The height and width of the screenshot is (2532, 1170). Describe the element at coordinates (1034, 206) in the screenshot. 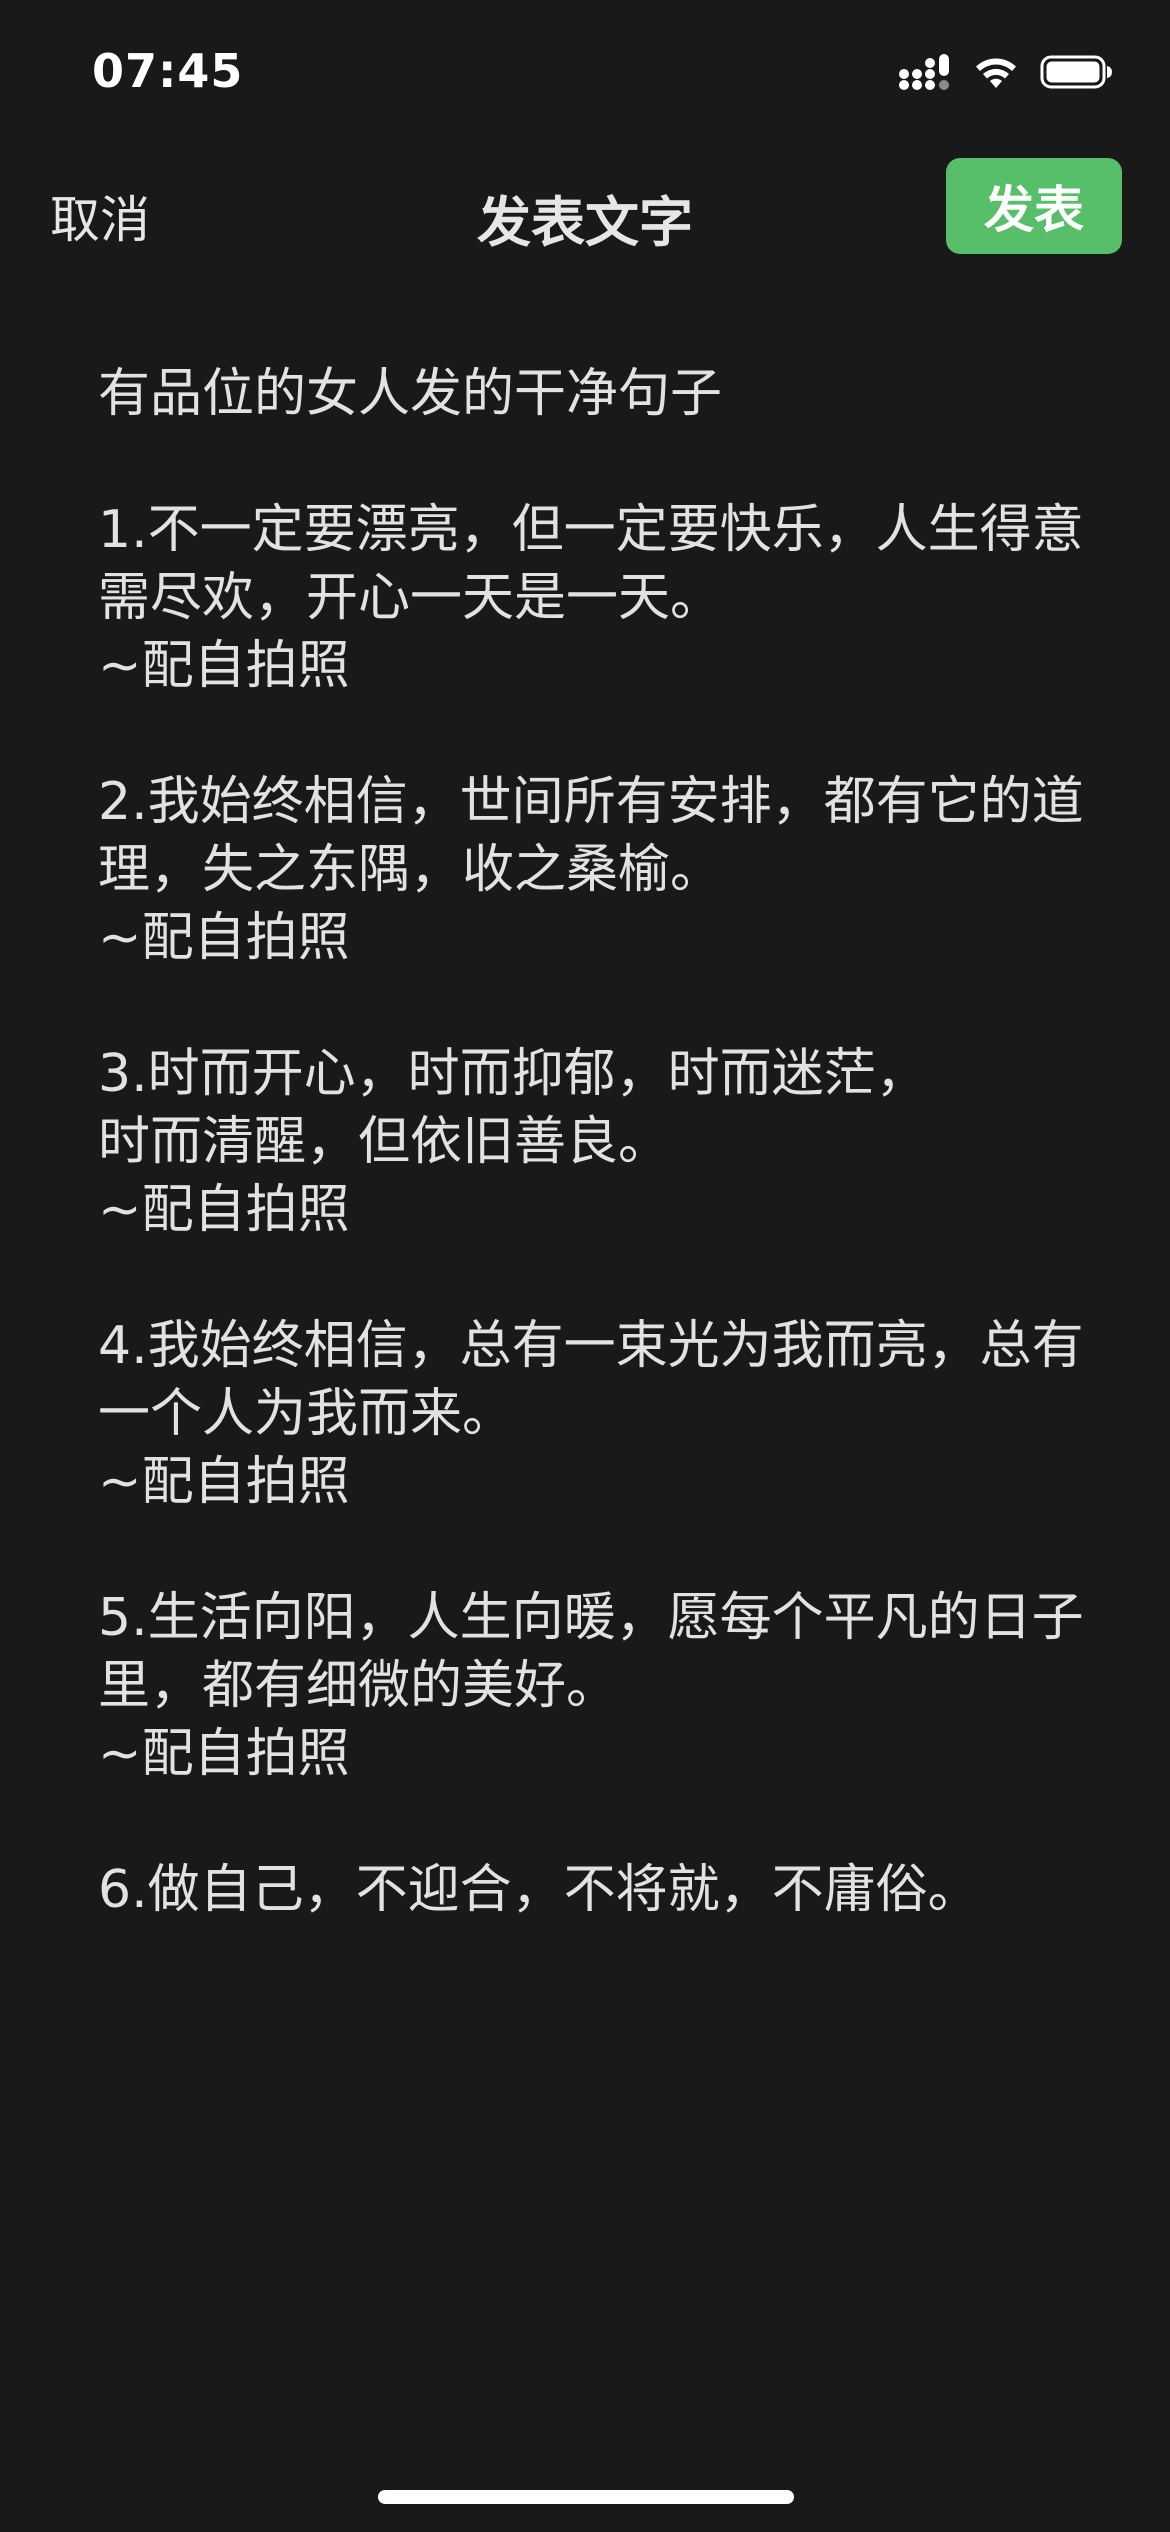

I see `publish-button: 发表` at that location.